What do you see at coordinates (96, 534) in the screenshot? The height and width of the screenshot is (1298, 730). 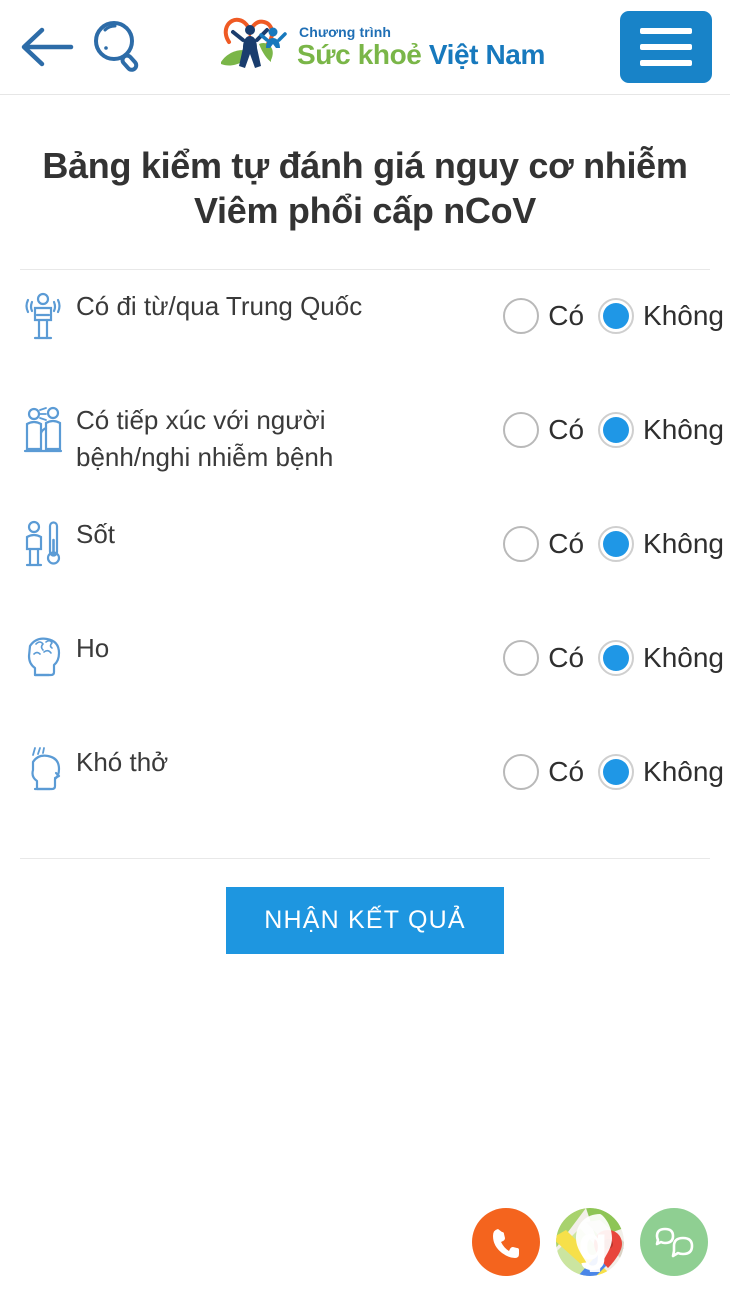 I see `question-text: Sốt` at bounding box center [96, 534].